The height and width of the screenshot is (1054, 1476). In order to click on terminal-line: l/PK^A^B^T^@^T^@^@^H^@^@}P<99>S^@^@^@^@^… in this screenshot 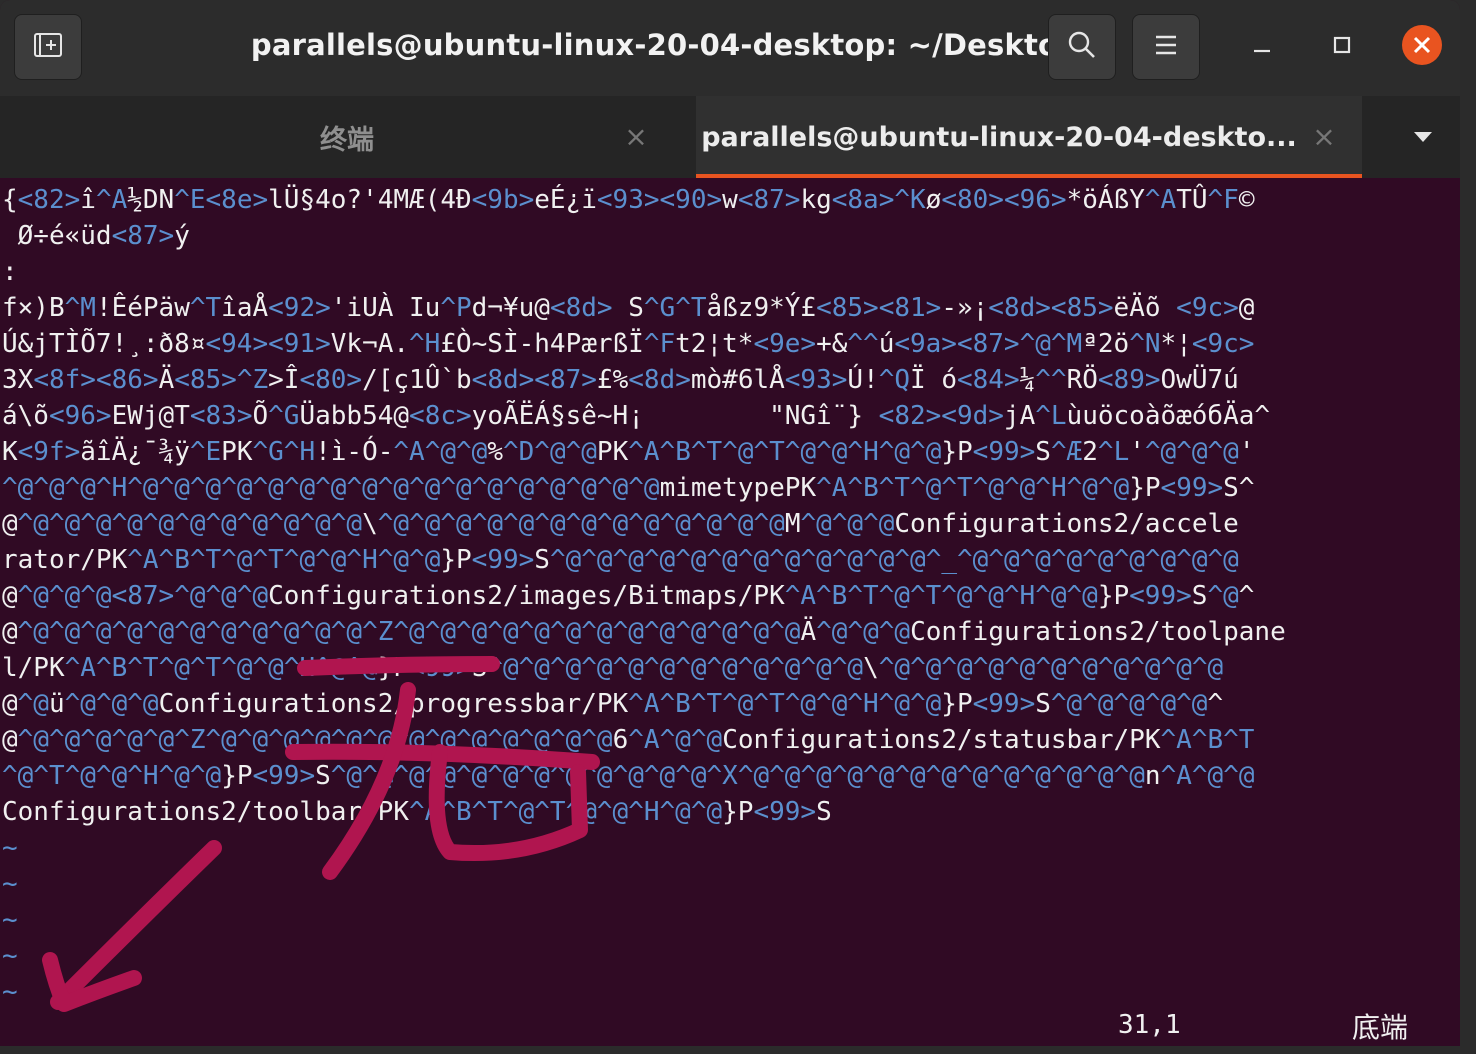, I will do `click(613, 668)`.